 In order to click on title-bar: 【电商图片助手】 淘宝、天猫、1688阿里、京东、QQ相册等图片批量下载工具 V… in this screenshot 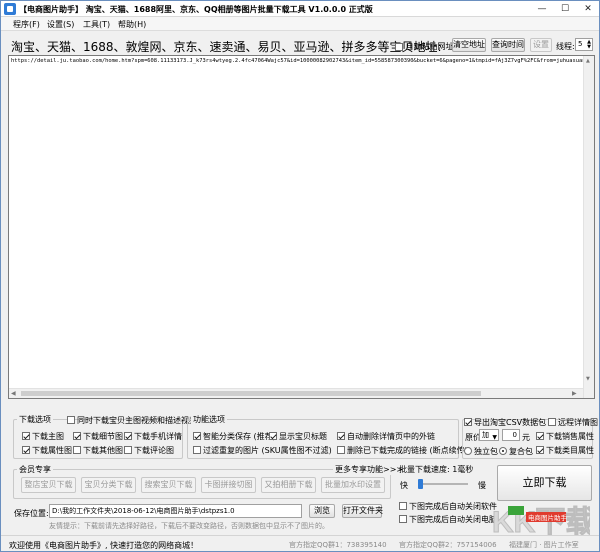, I will do `click(300, 9)`.